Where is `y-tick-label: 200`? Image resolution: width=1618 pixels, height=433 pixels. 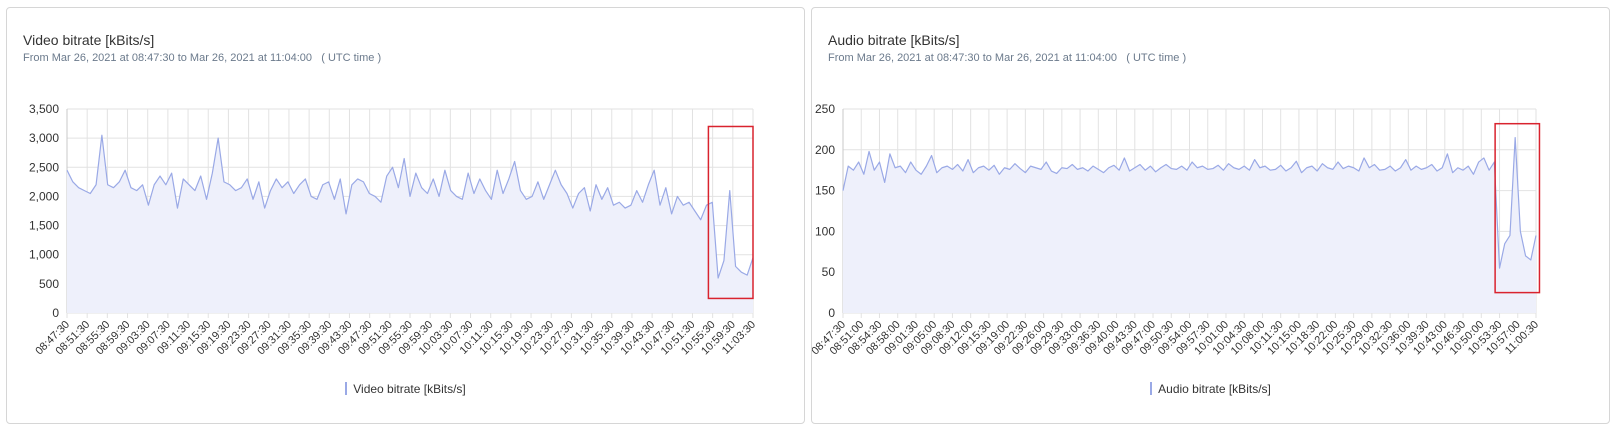 y-tick-label: 200 is located at coordinates (825, 150).